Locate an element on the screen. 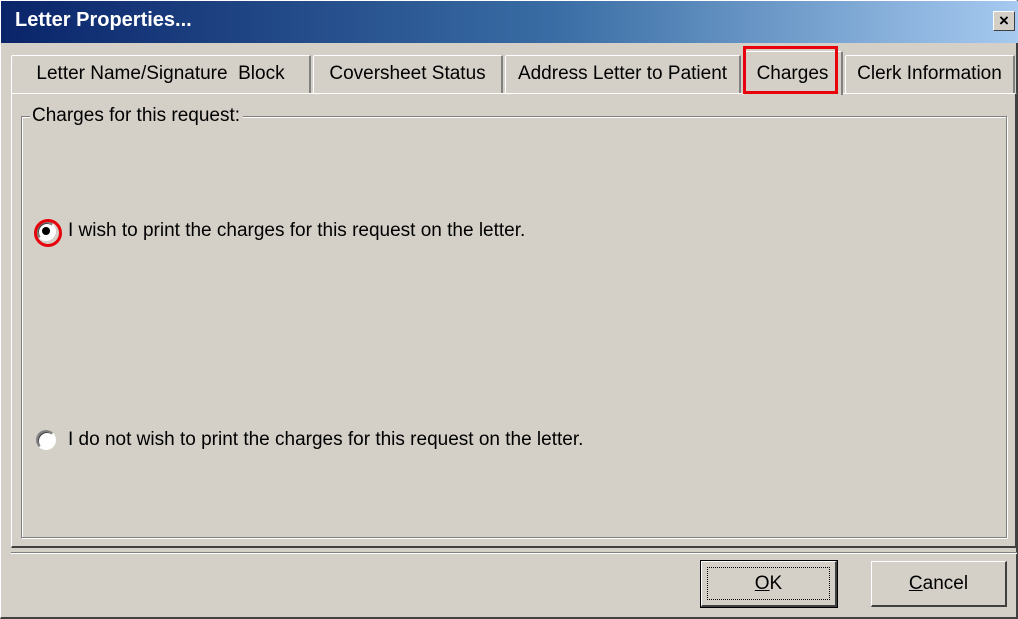 This screenshot has height=619, width=1018. tab-label: Charges is located at coordinates (792, 73).